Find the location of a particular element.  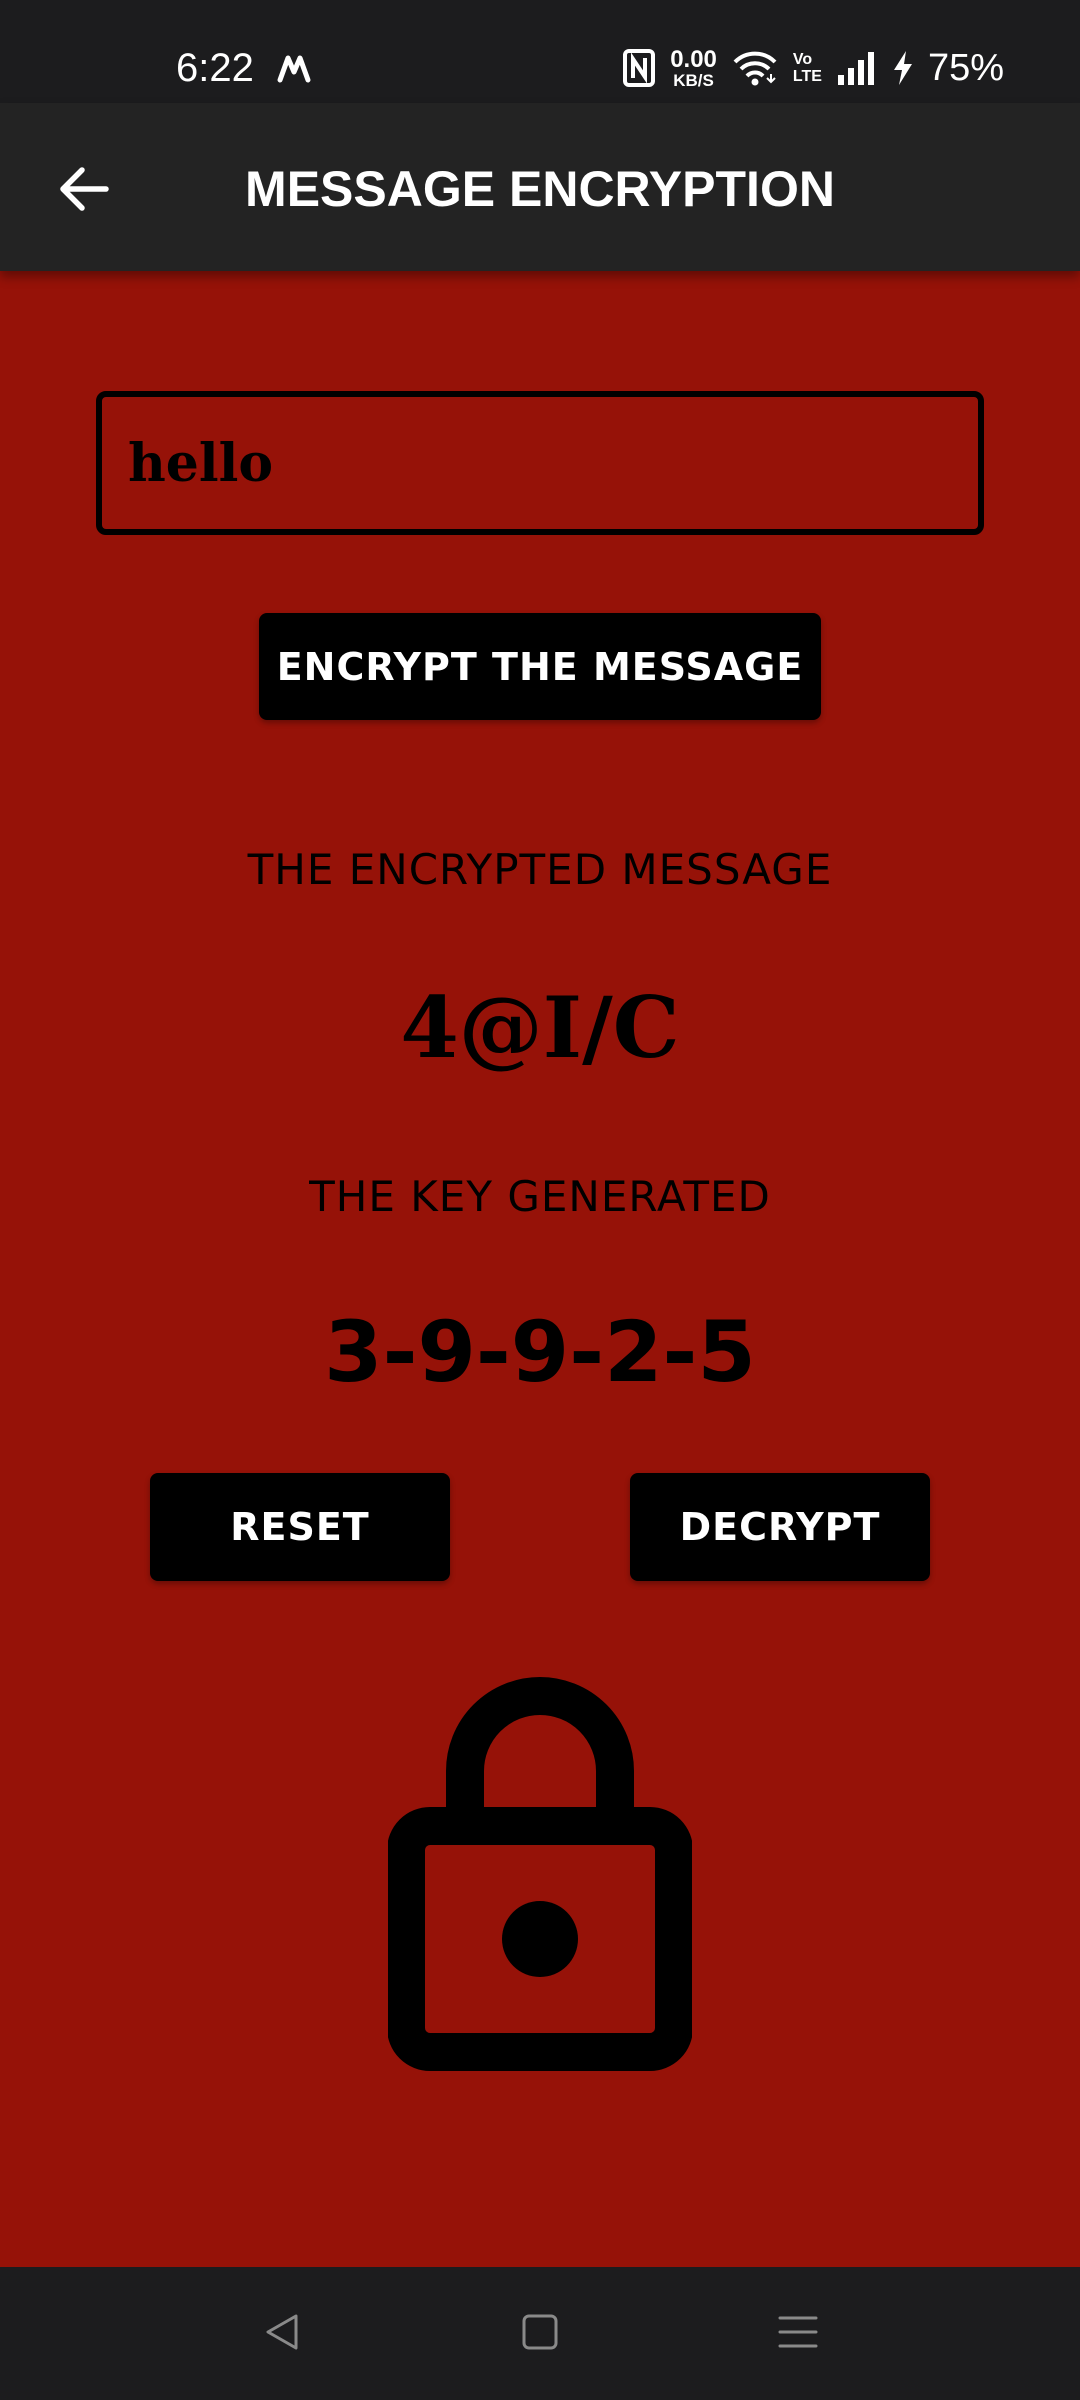

menu-lines-icon is located at coordinates (798, 2332).